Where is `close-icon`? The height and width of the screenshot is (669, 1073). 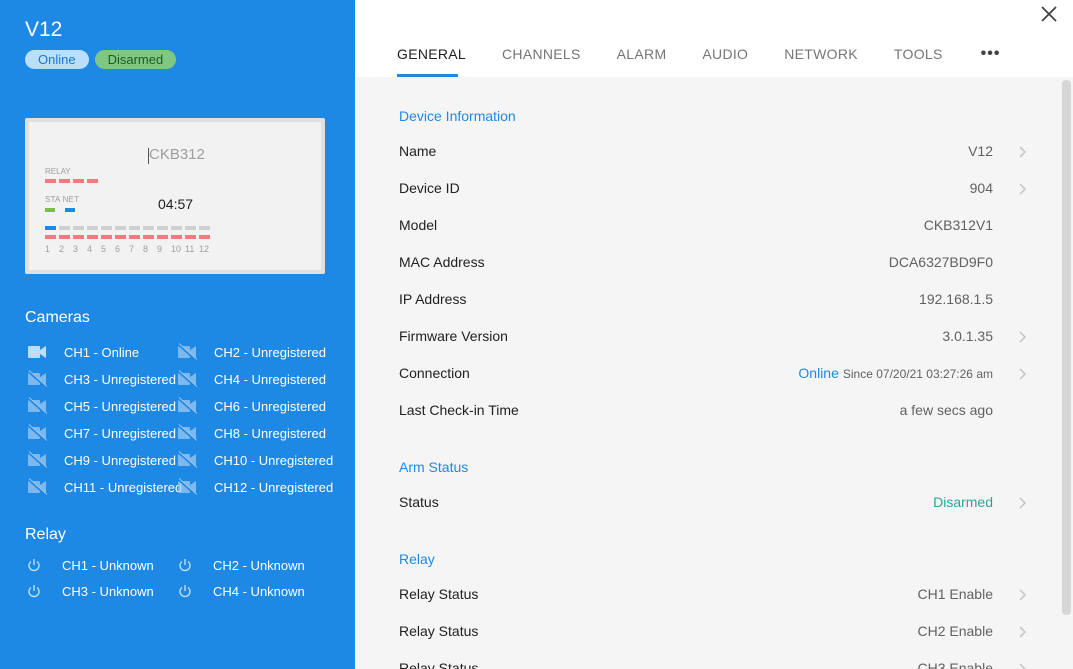
close-icon is located at coordinates (1049, 14).